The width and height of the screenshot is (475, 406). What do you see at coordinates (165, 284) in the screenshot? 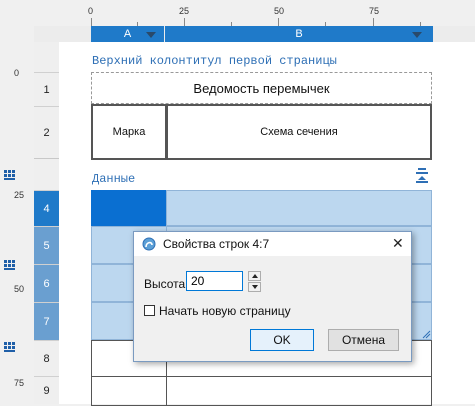
I see `height-label: Высота` at bounding box center [165, 284].